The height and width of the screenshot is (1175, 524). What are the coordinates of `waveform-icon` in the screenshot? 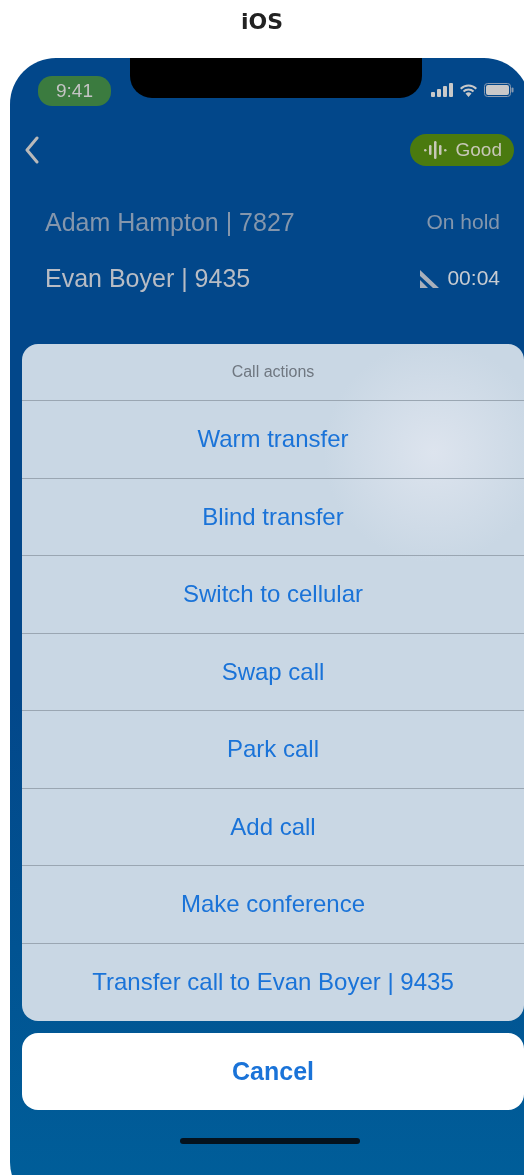 It's located at (435, 150).